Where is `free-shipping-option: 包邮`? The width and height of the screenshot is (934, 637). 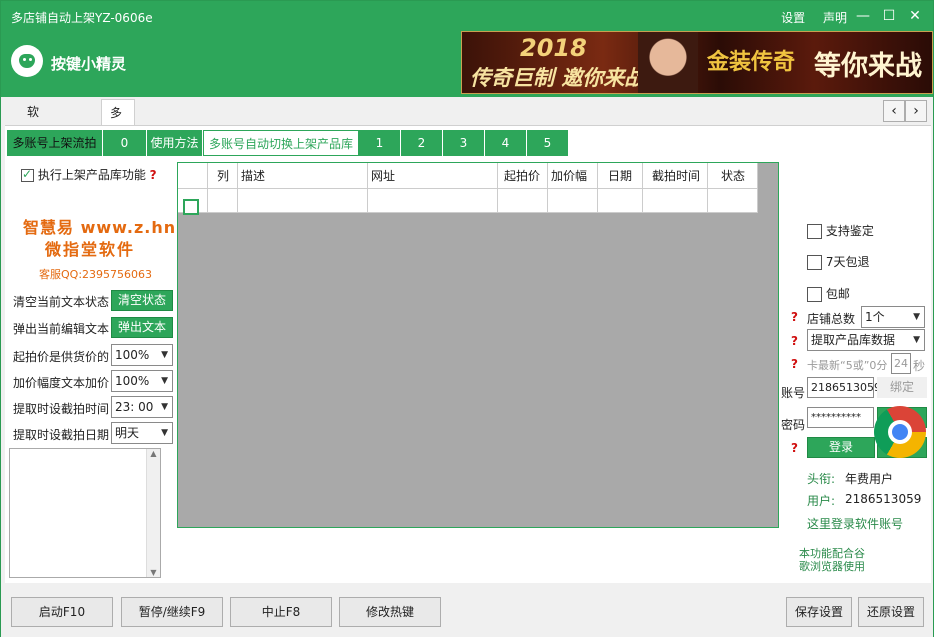
free-shipping-option: 包邮 is located at coordinates (828, 293).